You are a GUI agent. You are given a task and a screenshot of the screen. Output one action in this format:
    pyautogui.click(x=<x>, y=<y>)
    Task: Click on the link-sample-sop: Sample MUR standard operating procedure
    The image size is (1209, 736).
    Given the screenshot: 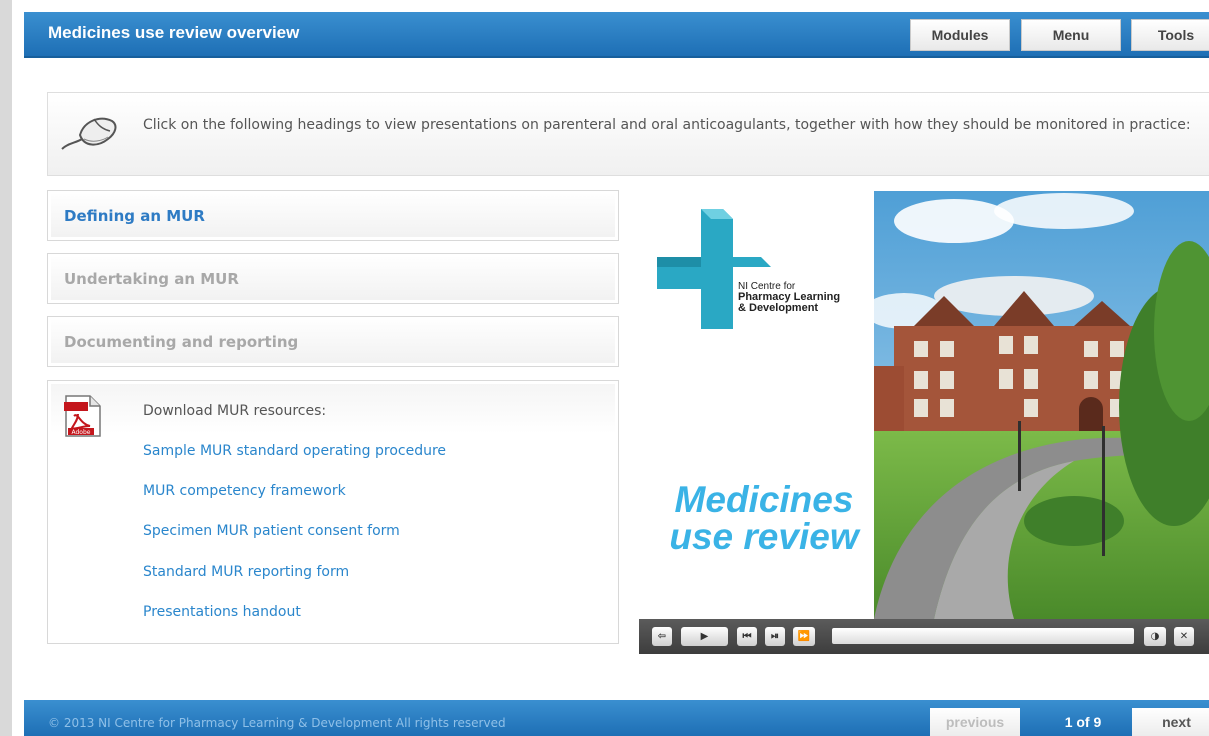 What is the action you would take?
    pyautogui.click(x=294, y=451)
    